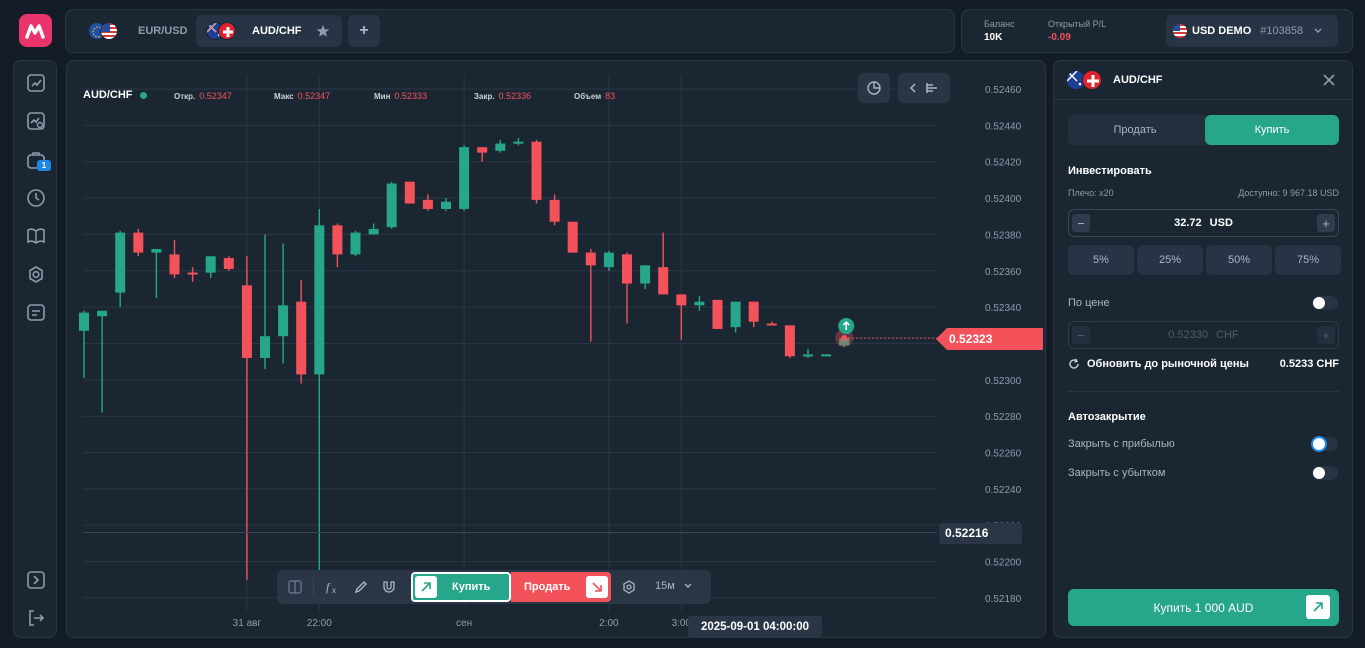 The height and width of the screenshot is (648, 1365). What do you see at coordinates (1203, 130) in the screenshot?
I see `side-switch: Продать Купить` at bounding box center [1203, 130].